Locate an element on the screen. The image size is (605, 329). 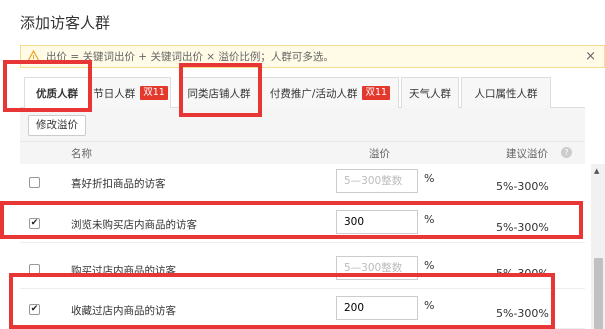
crowd-name: 喜好折扣商品的访客 is located at coordinates (118, 184).